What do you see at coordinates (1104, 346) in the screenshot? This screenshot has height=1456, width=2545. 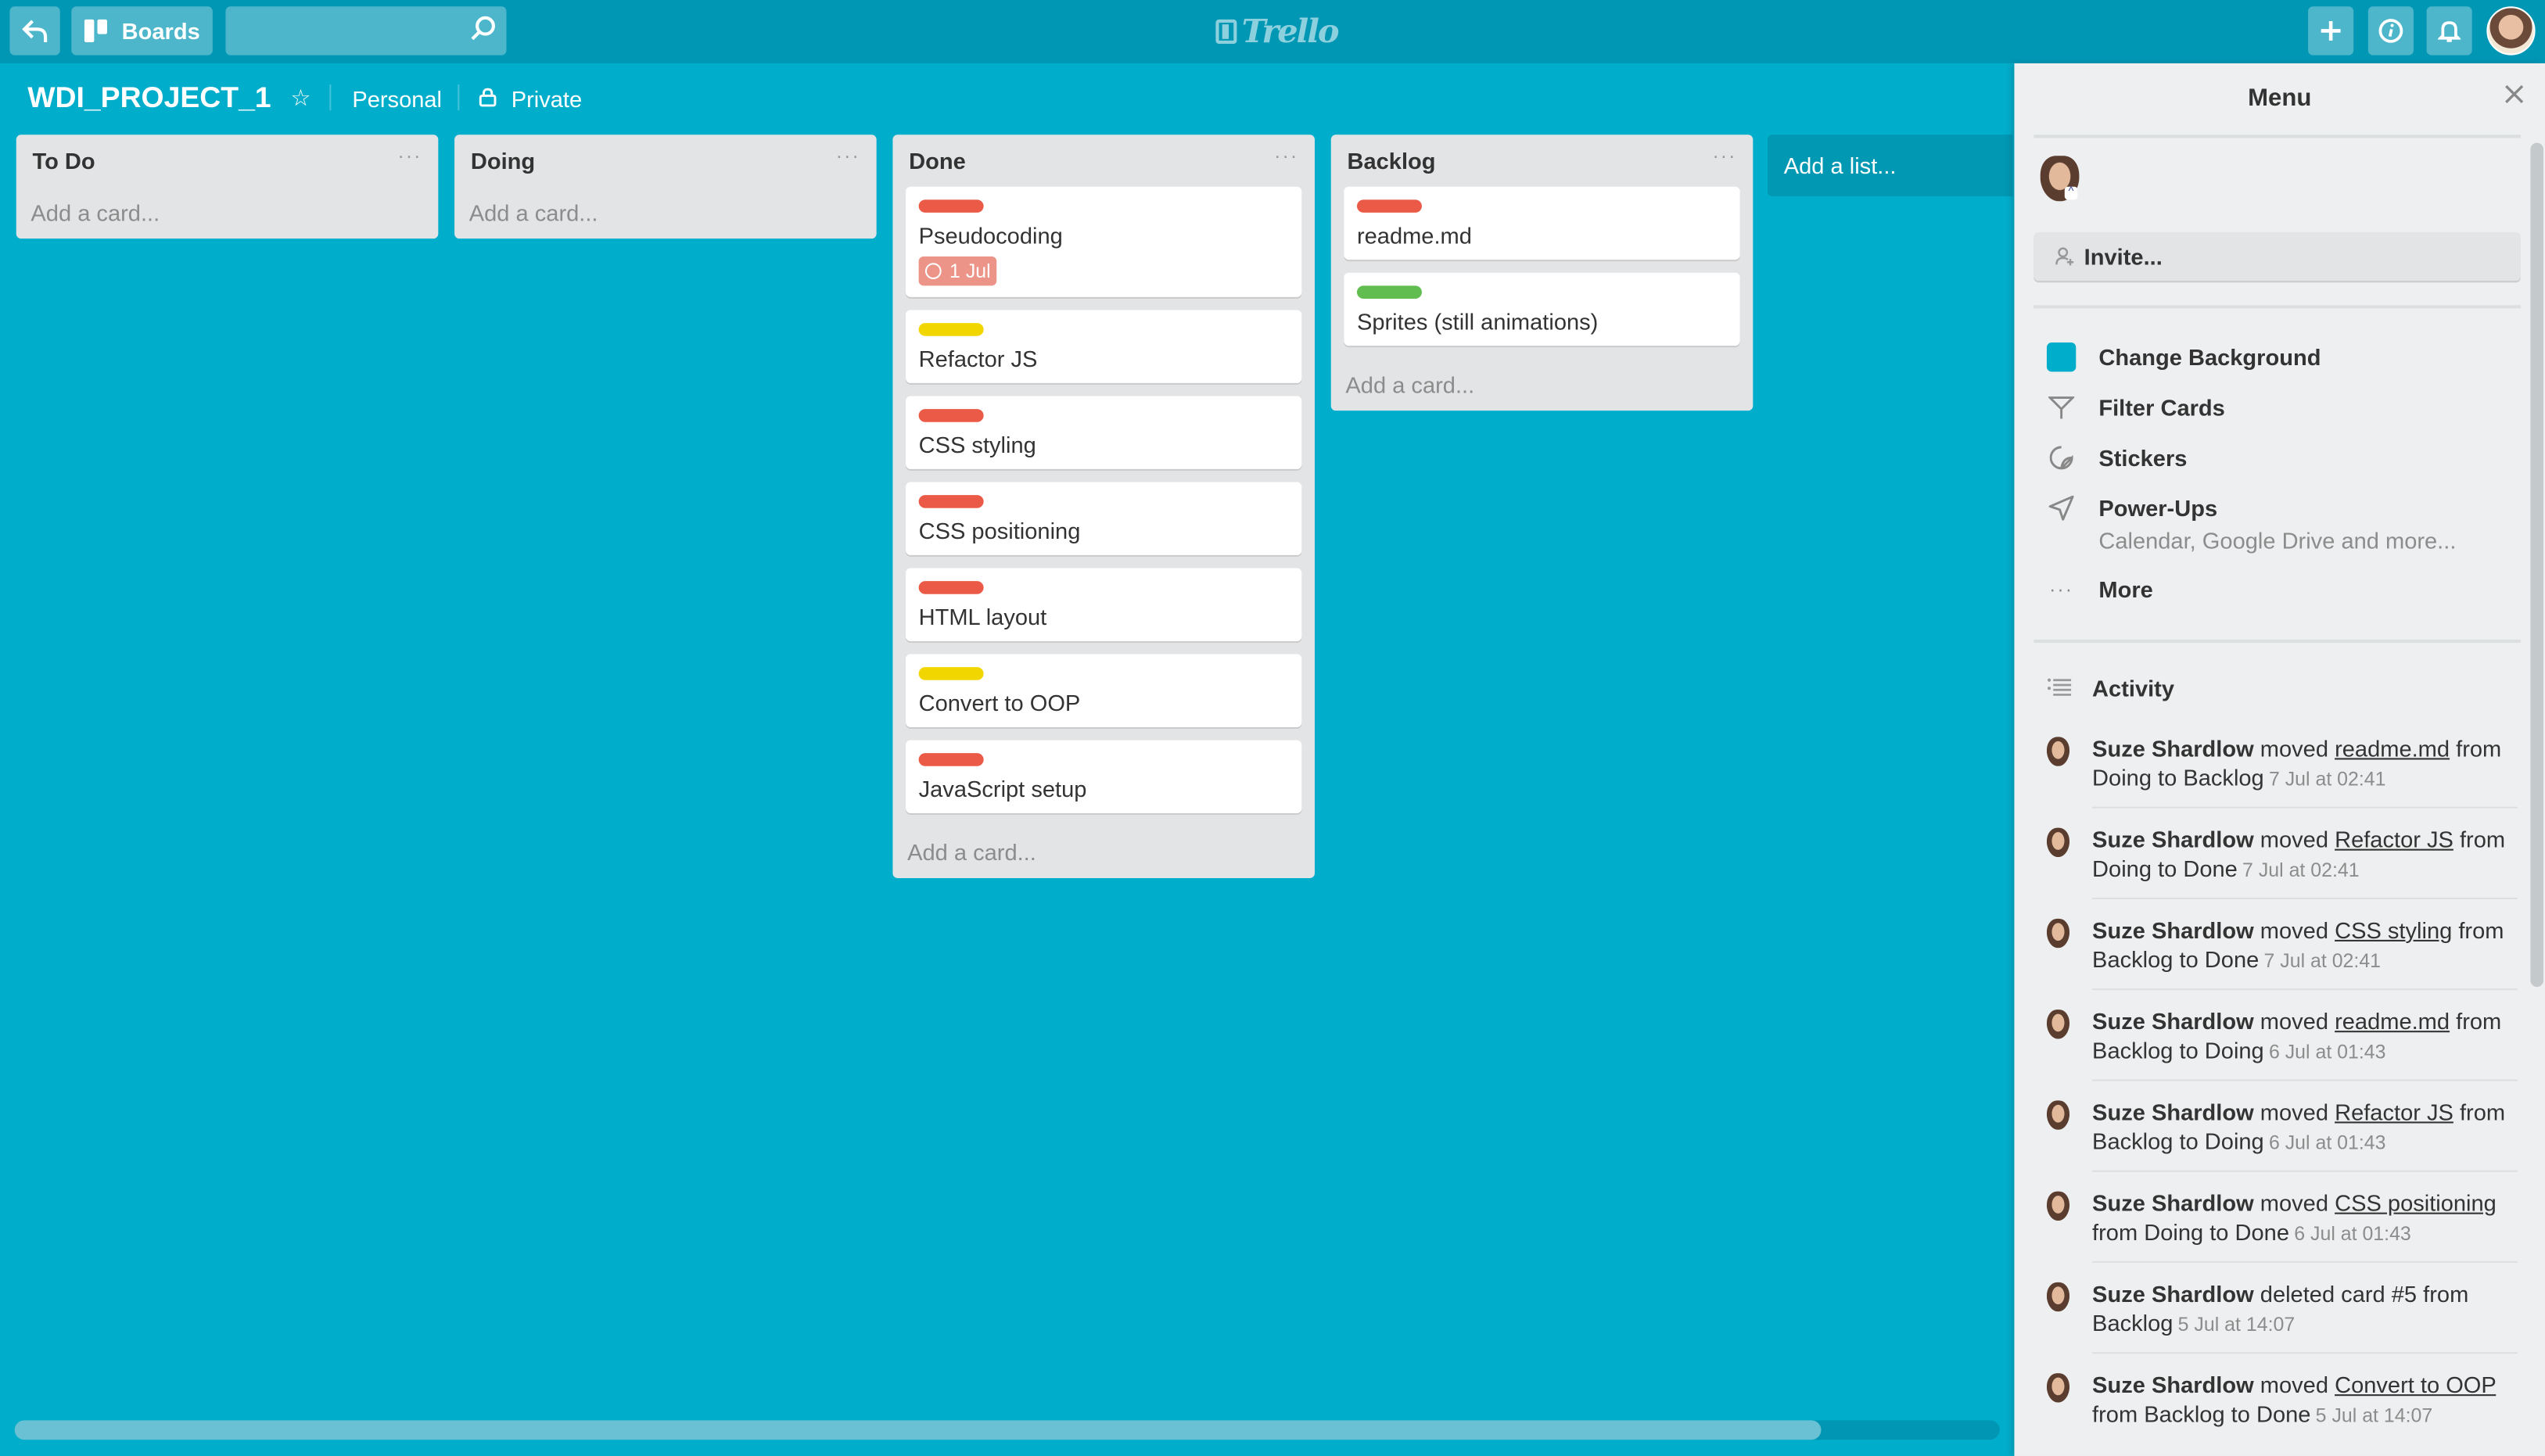 I see `card: Refactor JS` at bounding box center [1104, 346].